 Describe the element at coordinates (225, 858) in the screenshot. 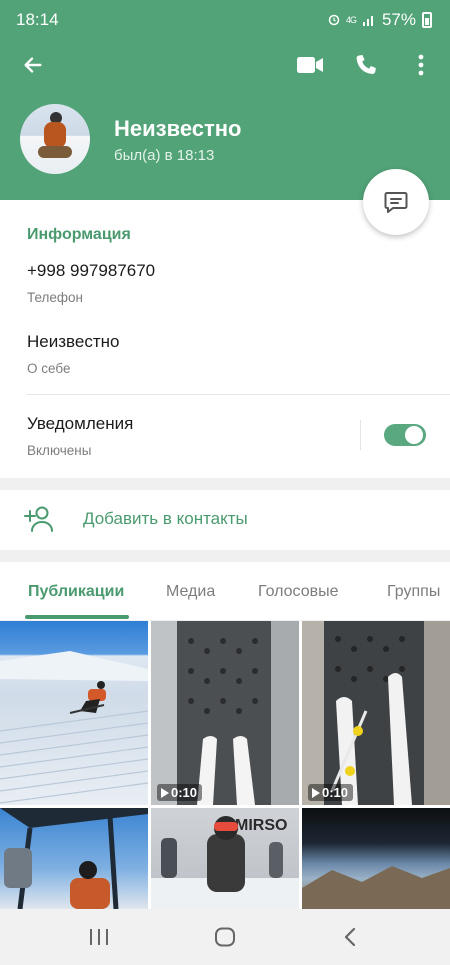

I see `media-thumbnail: MIRSO` at that location.